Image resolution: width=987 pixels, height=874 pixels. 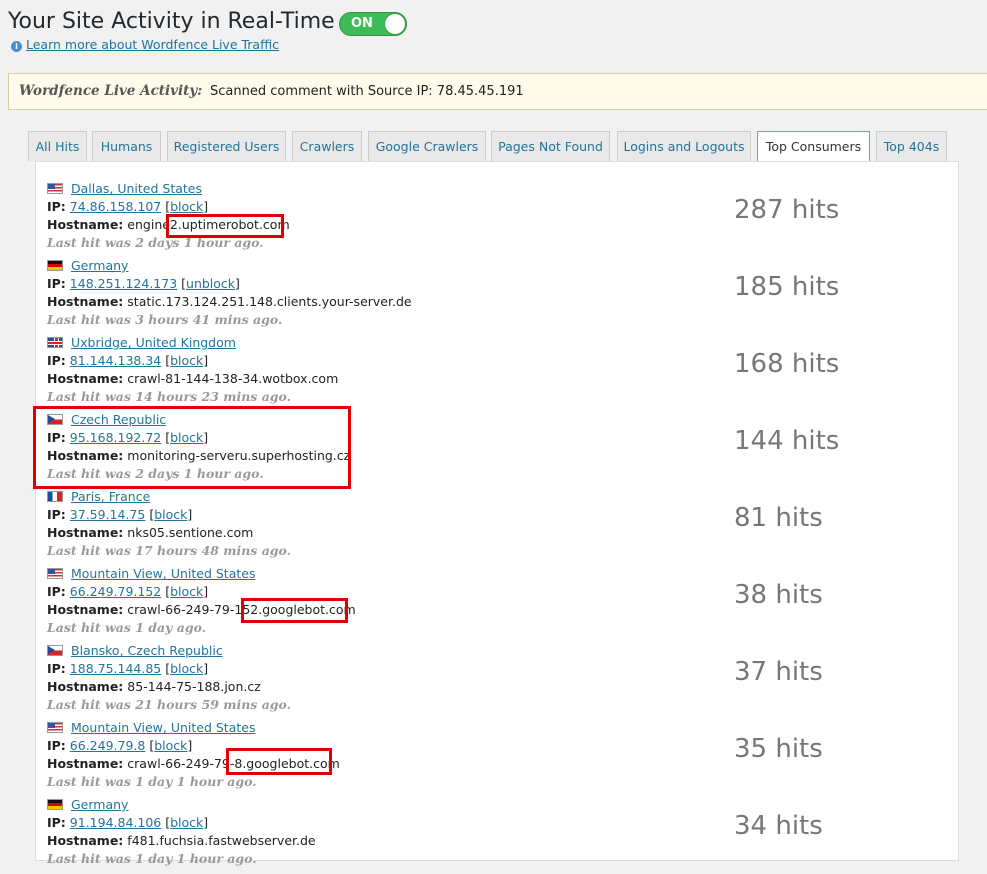 I want to click on learn-more-link: Learn more about Wordfence Live Traffic, so click(x=152, y=44).